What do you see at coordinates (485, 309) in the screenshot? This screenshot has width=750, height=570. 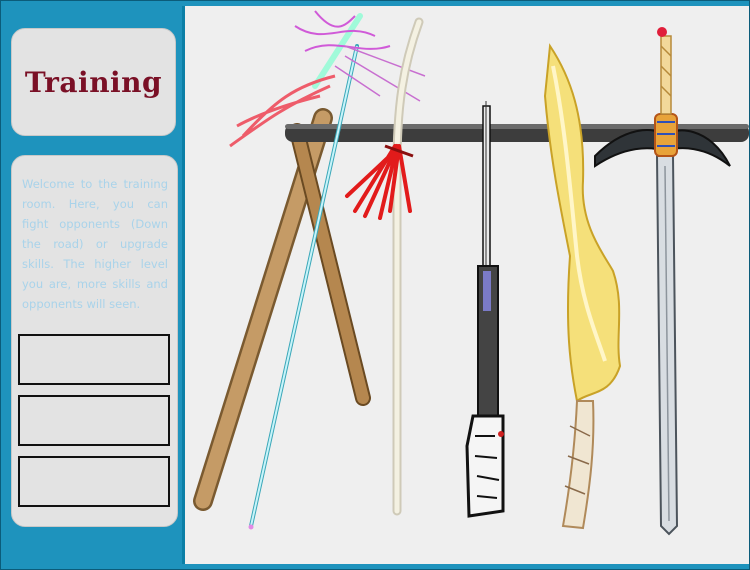 I see `rifle` at bounding box center [485, 309].